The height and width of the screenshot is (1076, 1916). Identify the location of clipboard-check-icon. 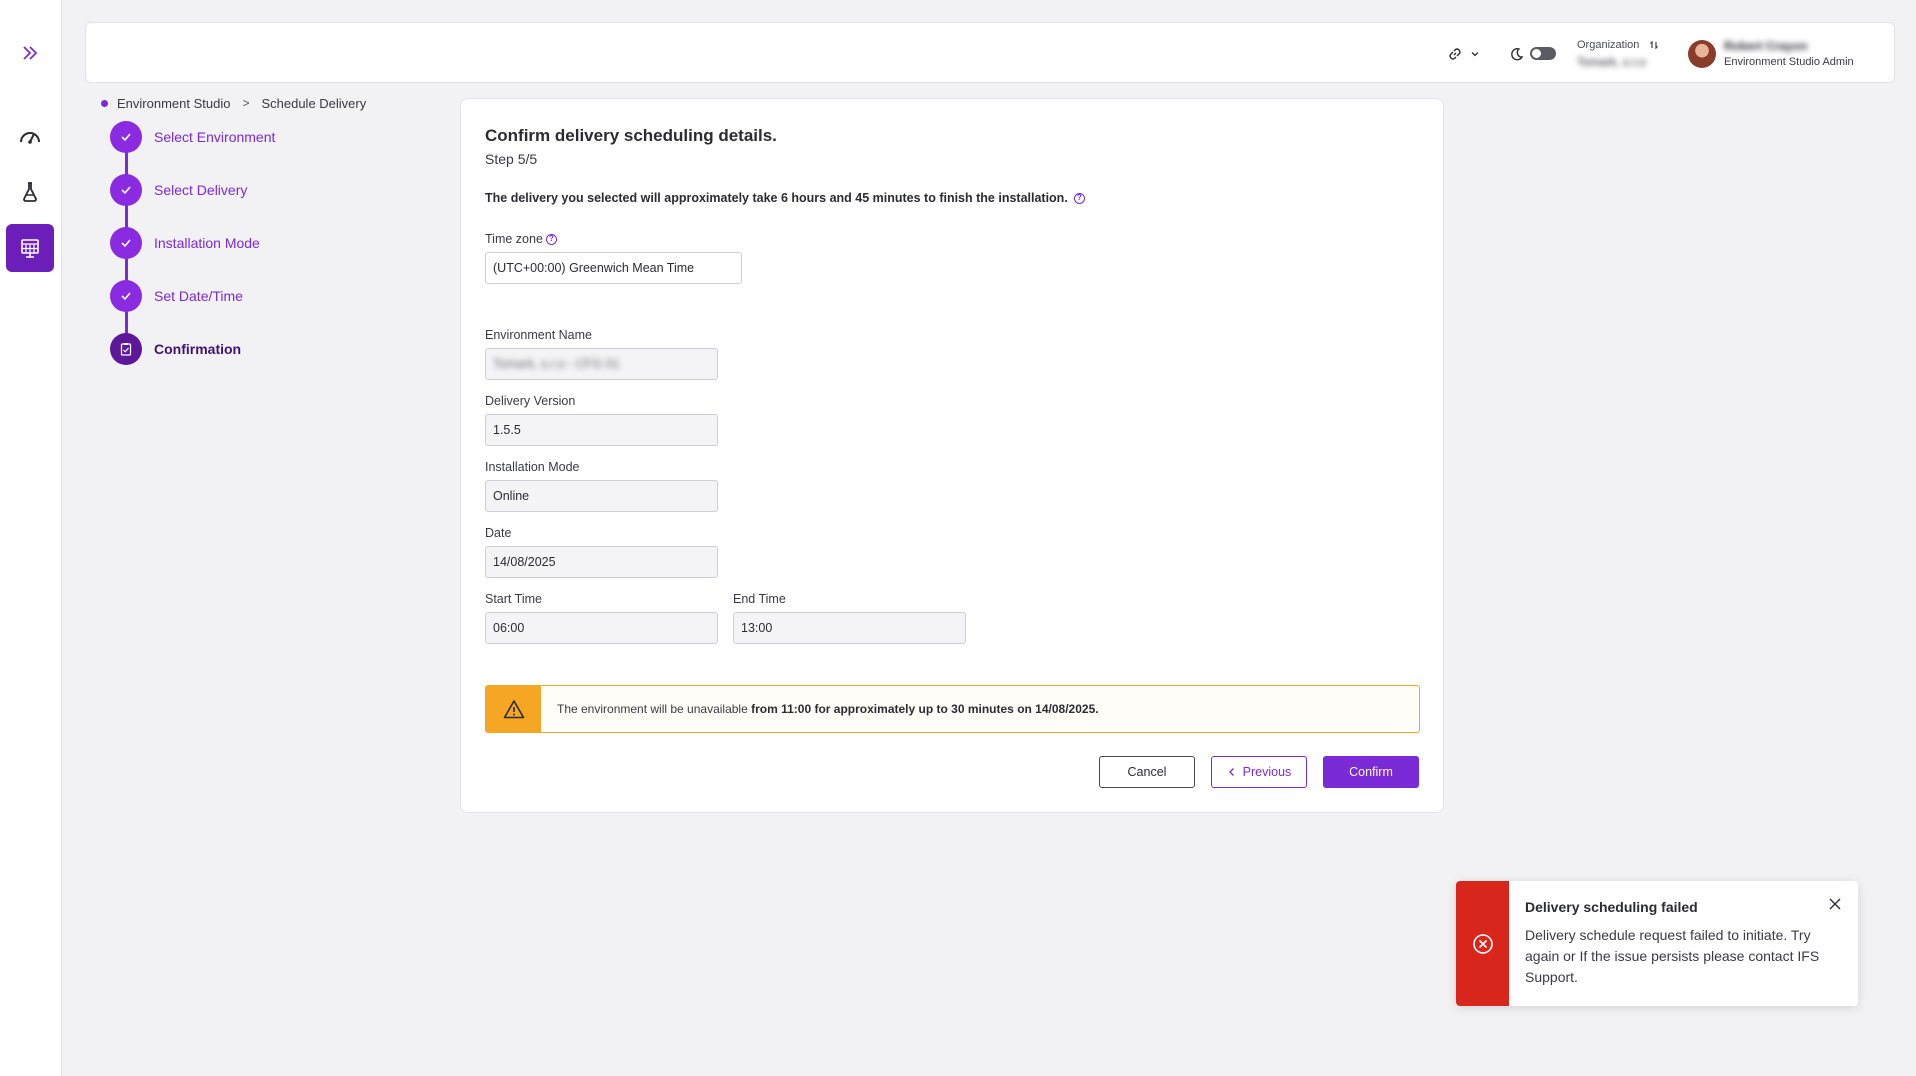
(126, 349).